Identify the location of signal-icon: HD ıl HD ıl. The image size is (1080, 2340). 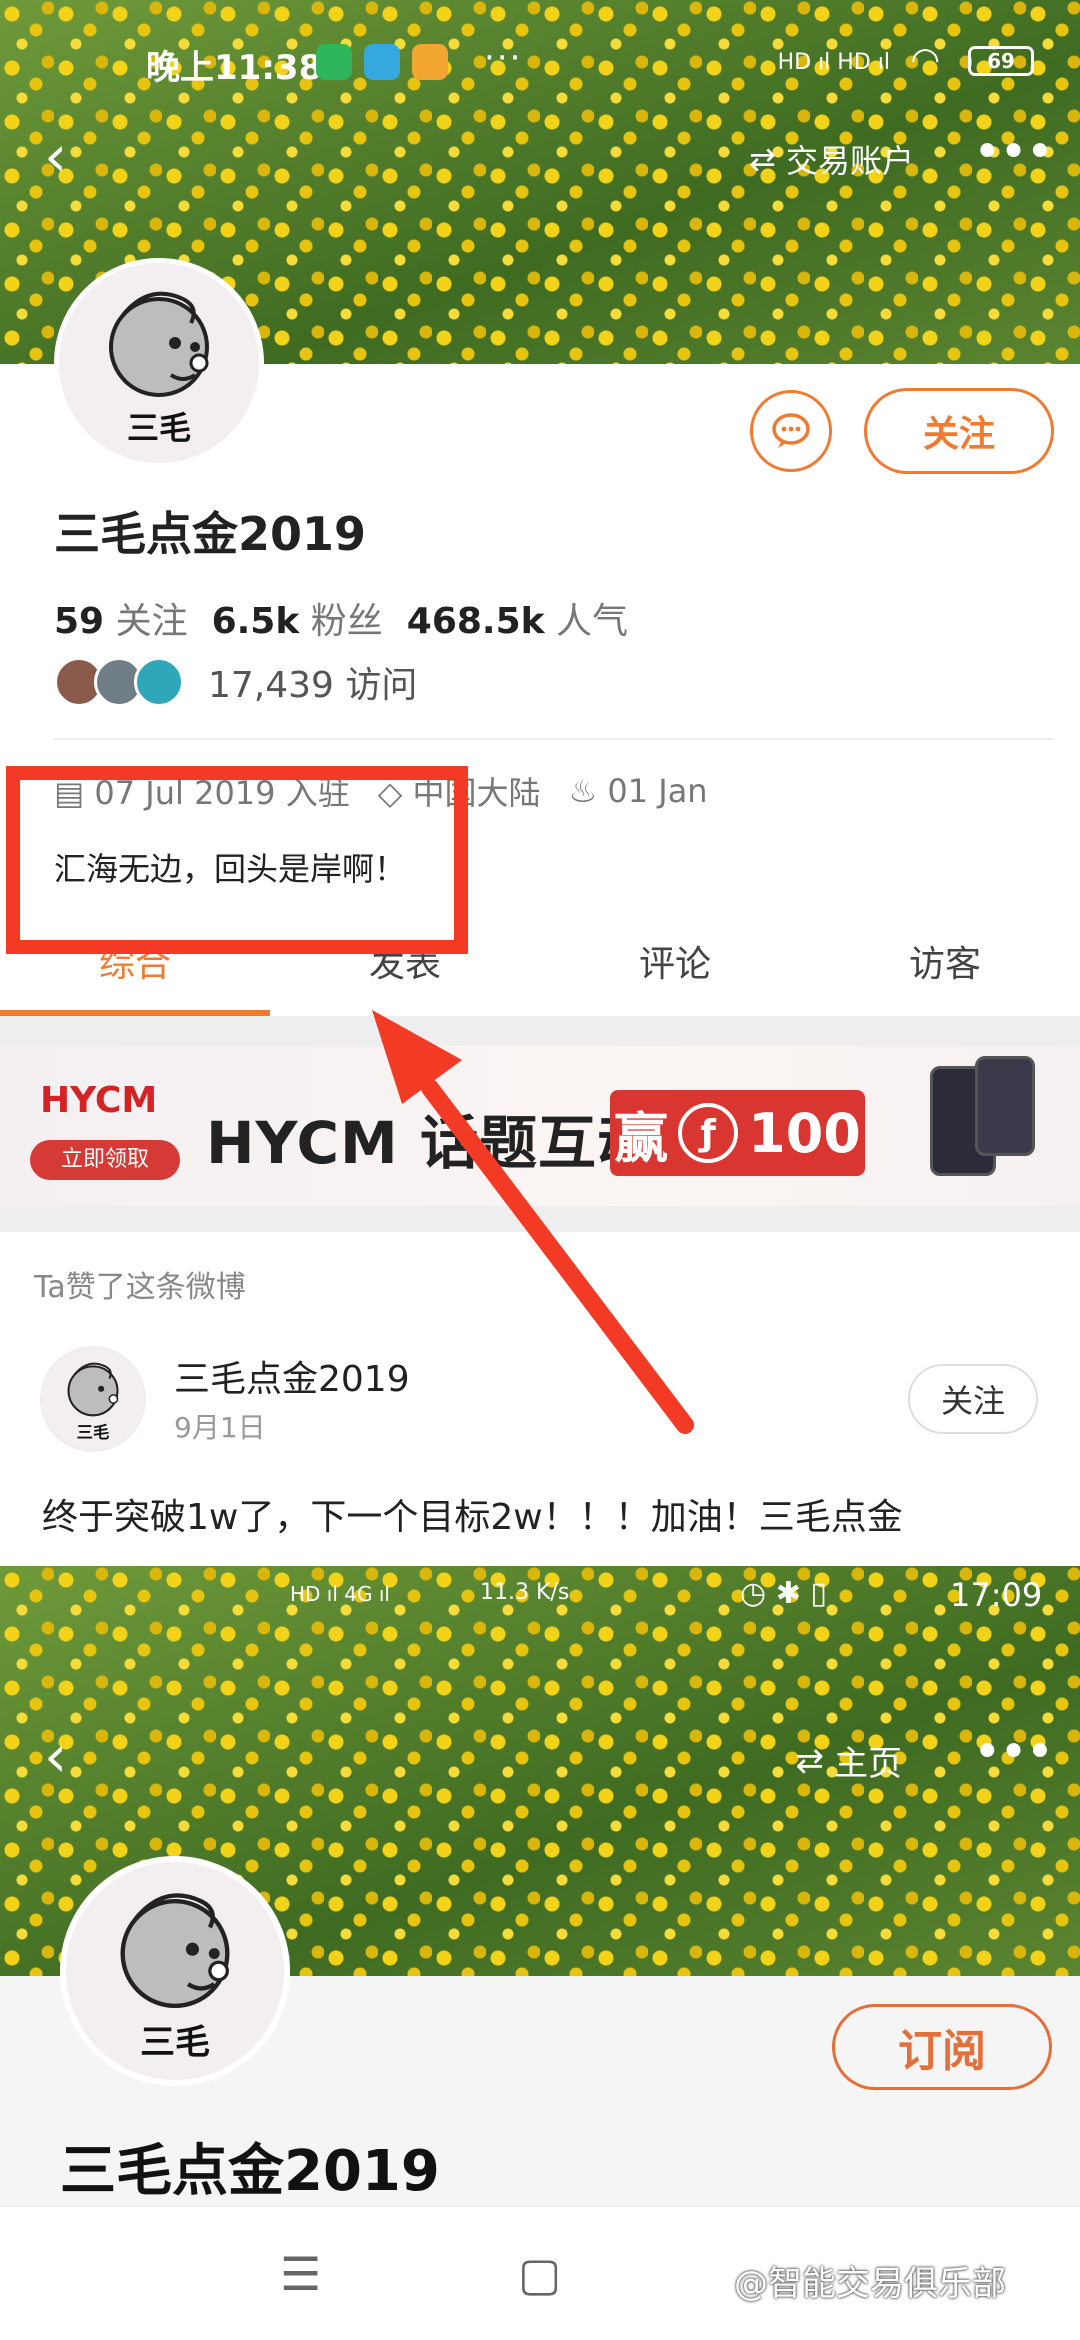
(833, 62).